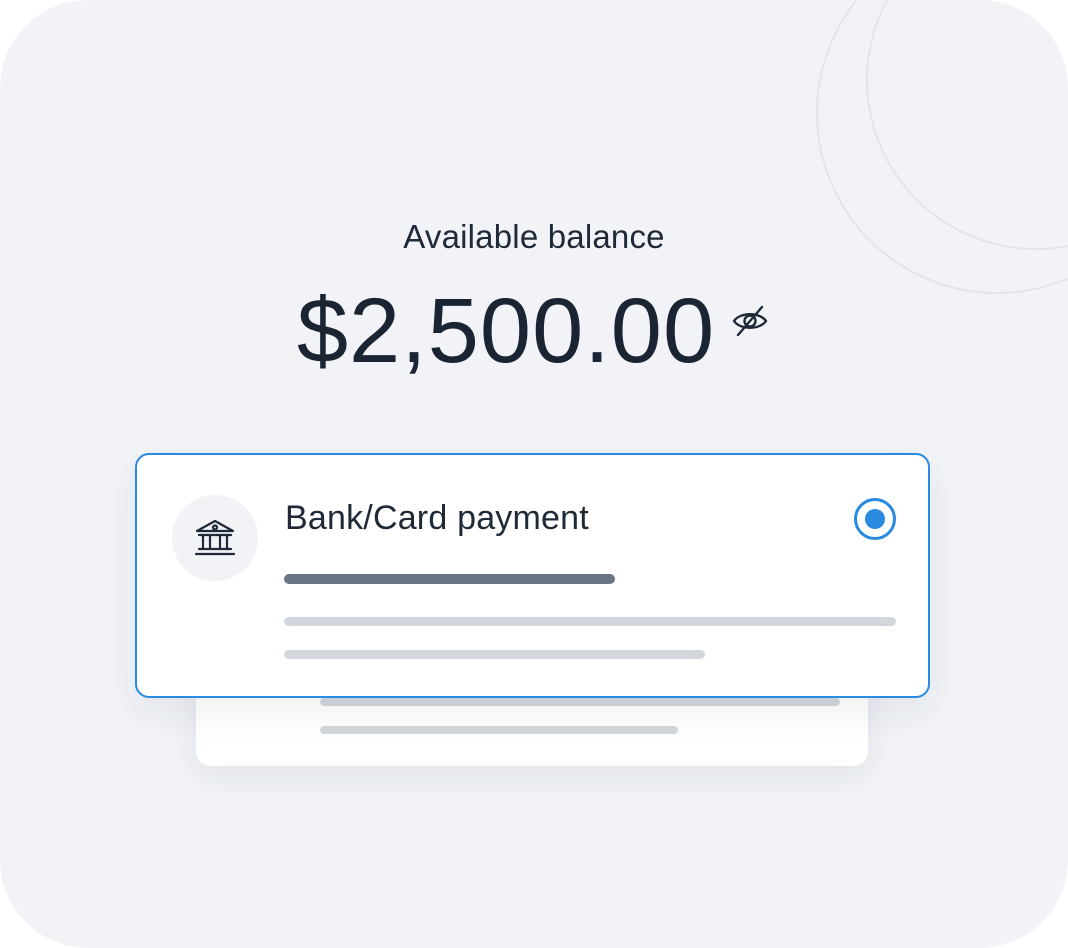 This screenshot has width=1068, height=948. What do you see at coordinates (534, 236) in the screenshot?
I see `balance-label: Available balance` at bounding box center [534, 236].